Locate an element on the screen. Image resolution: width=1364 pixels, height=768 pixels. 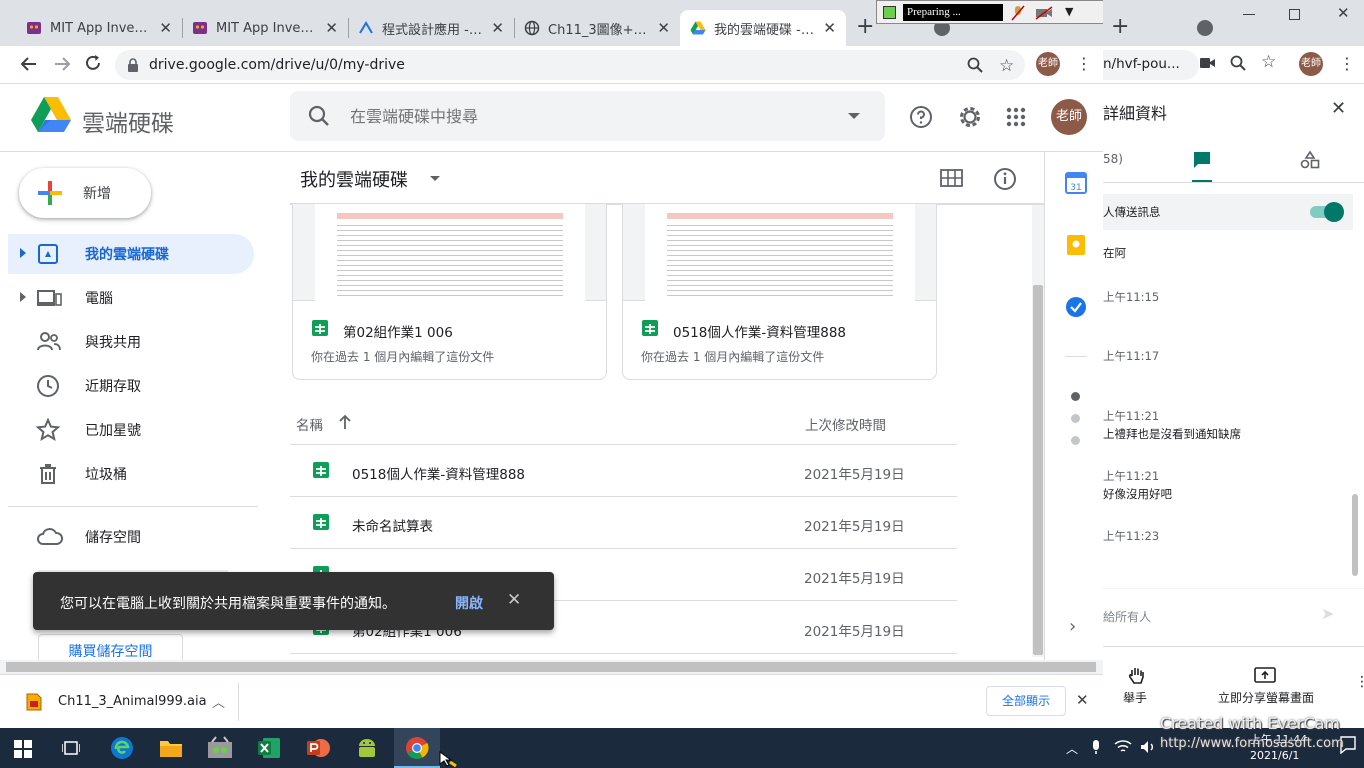
tasks-icon is located at coordinates (1076, 307).